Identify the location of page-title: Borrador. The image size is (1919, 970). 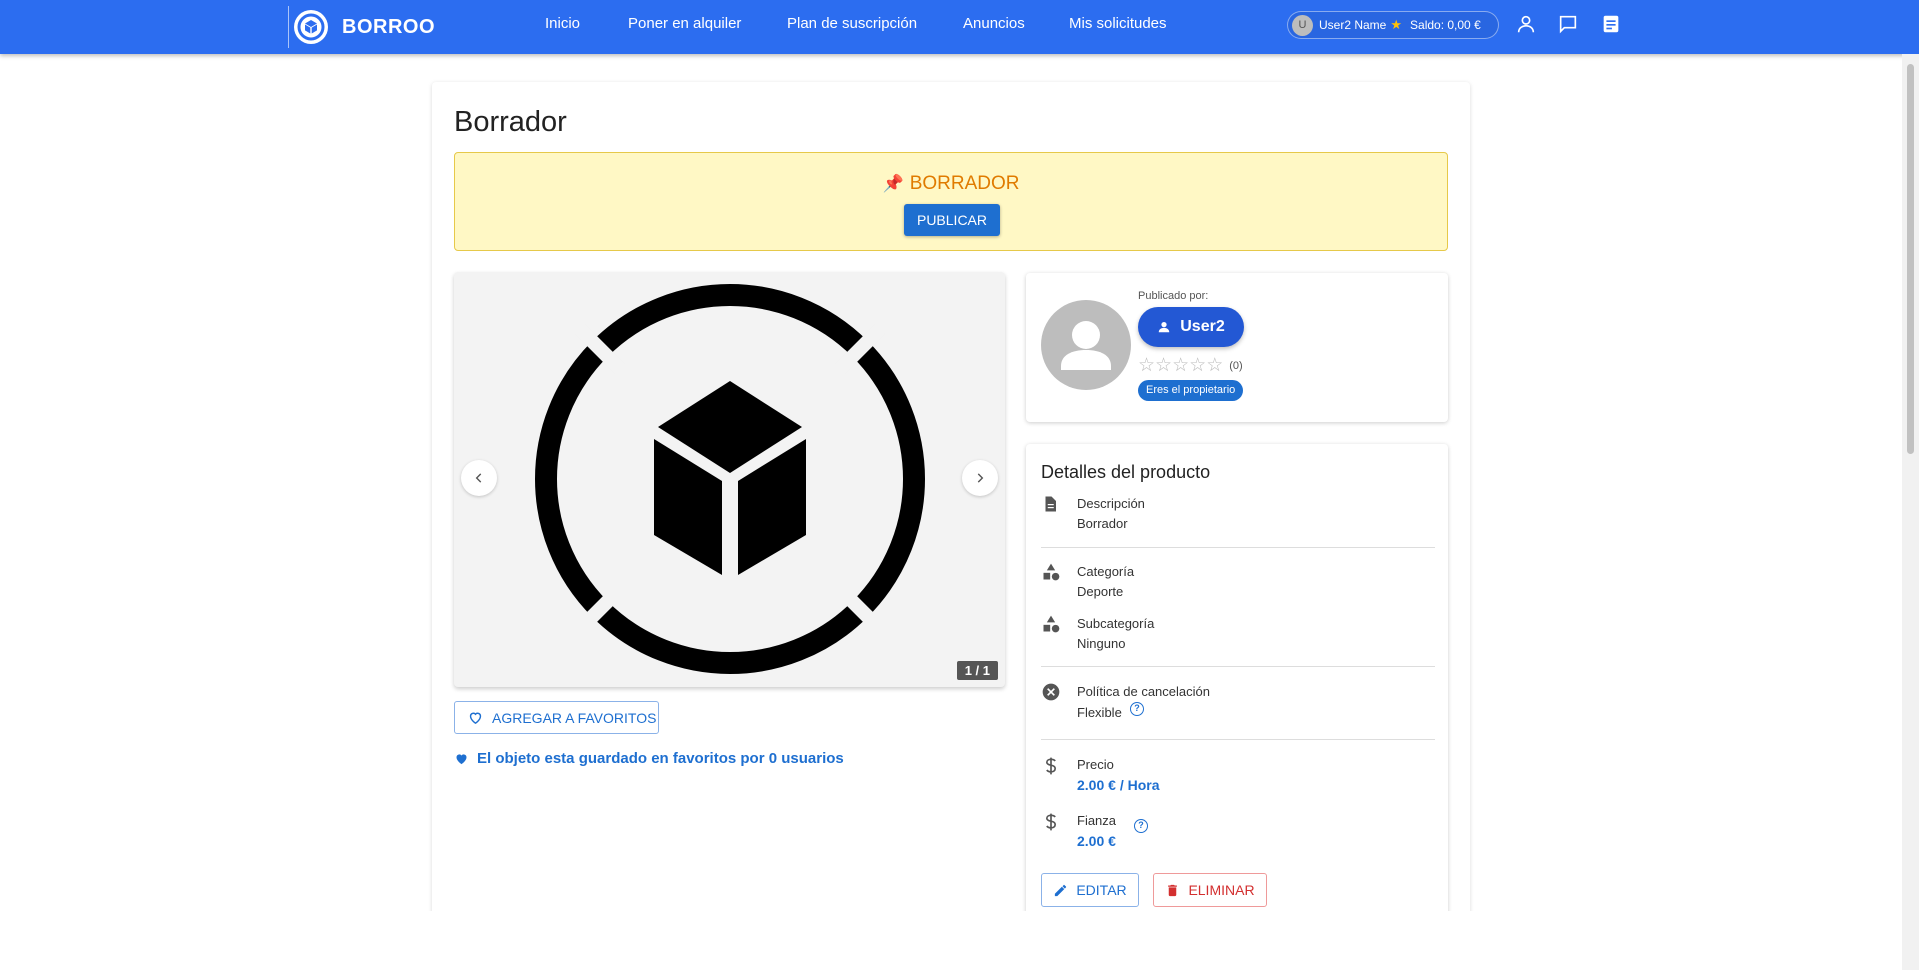
(510, 122).